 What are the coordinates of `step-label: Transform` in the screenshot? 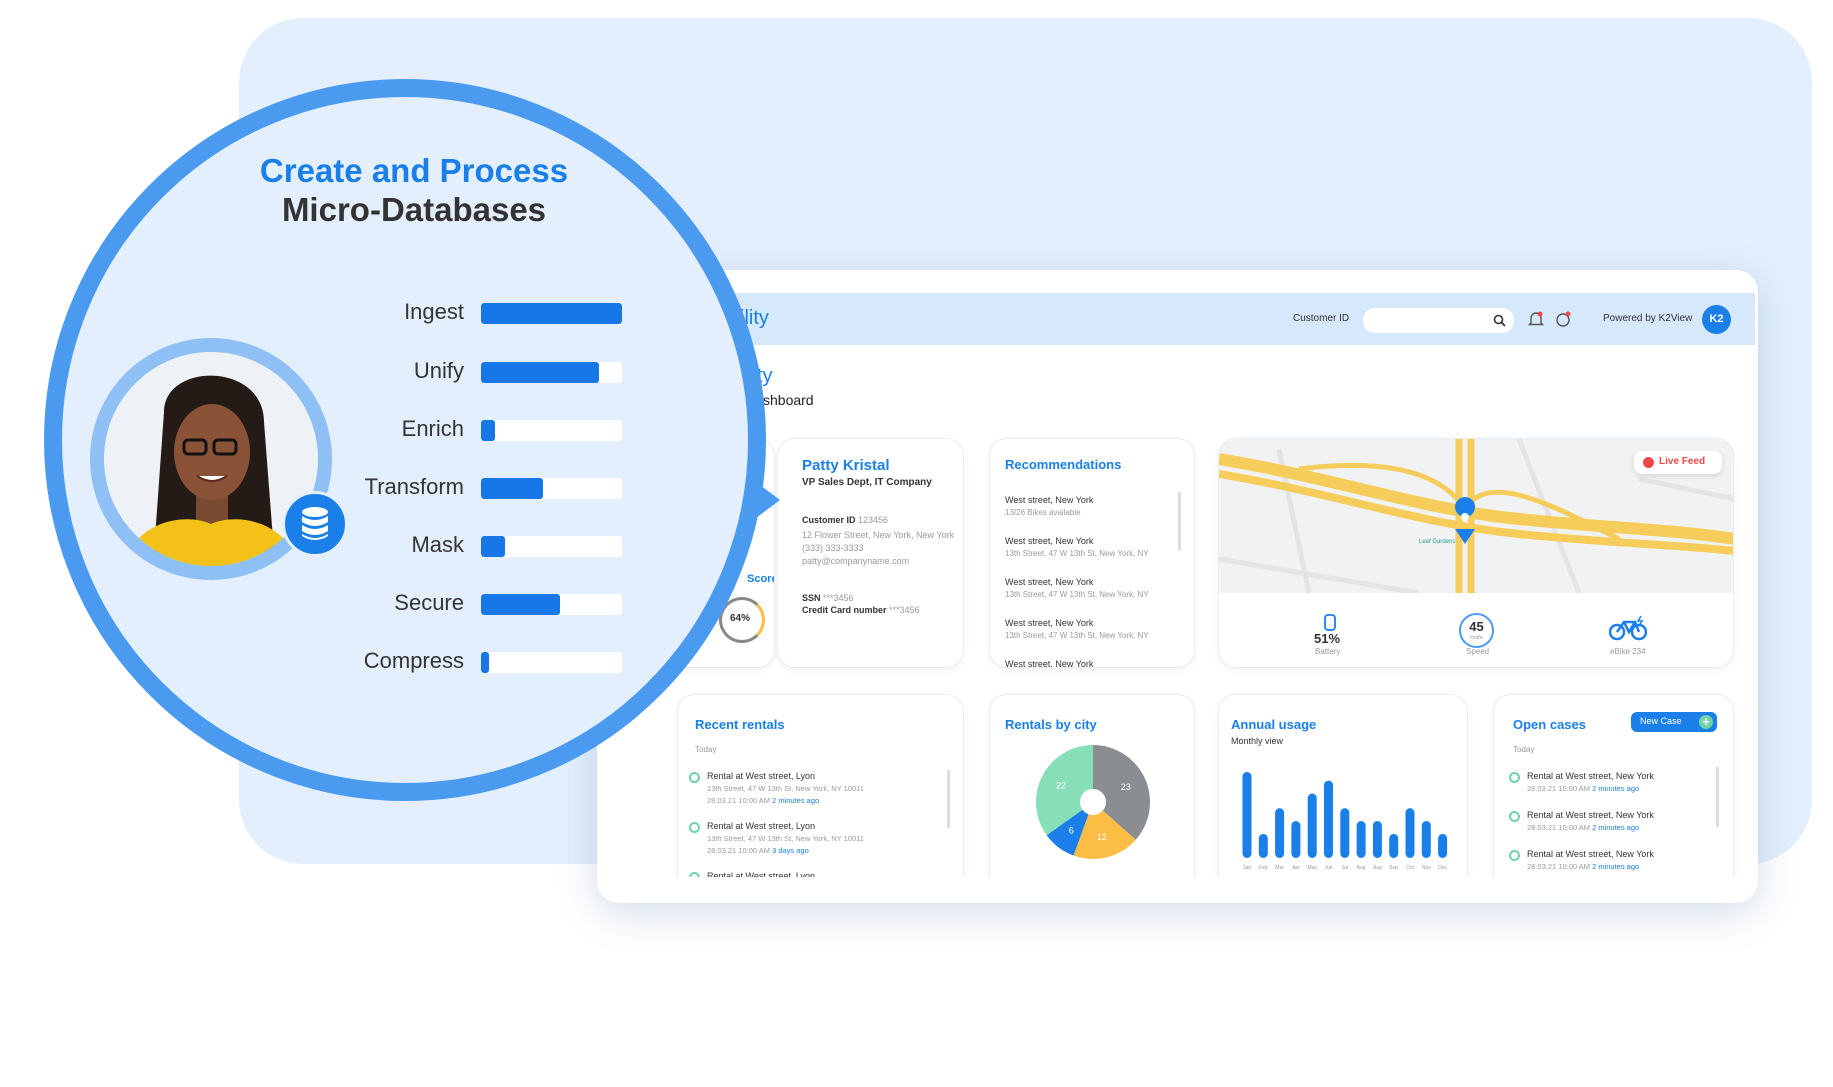 It's located at (414, 486).